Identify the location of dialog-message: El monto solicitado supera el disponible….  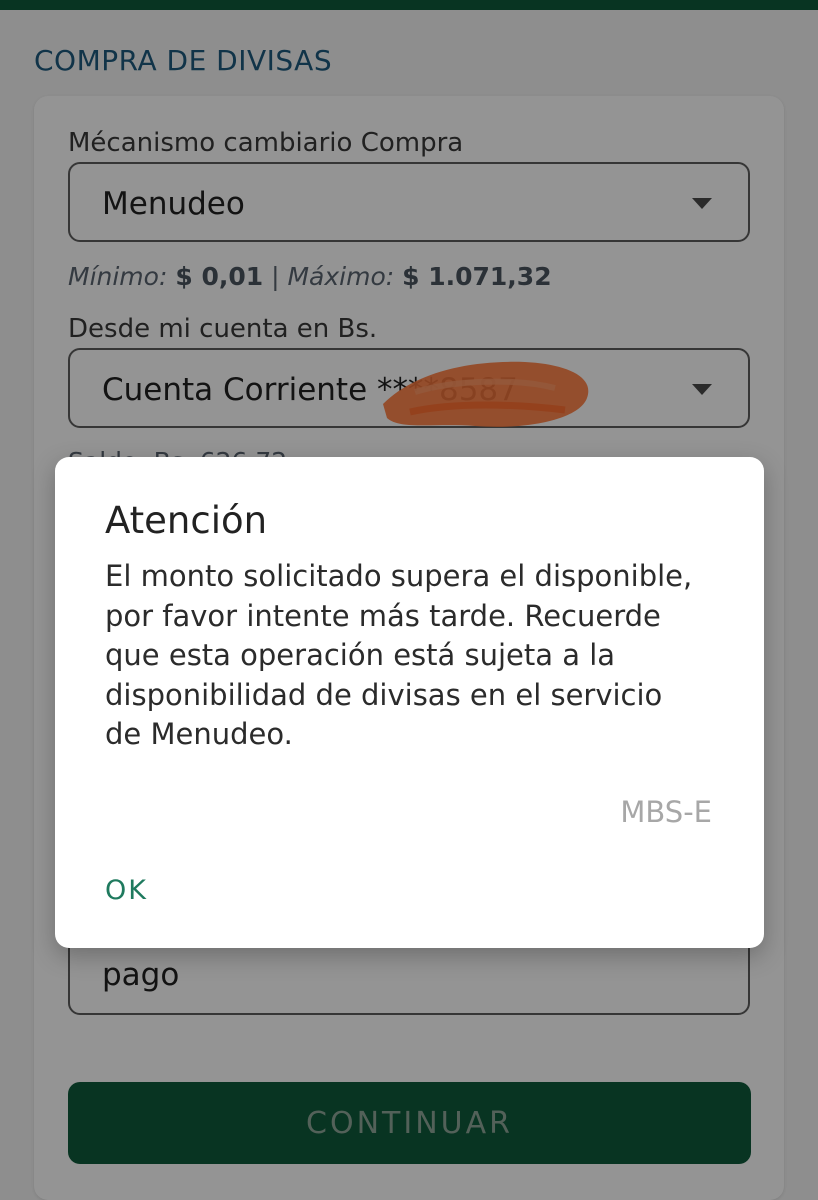
(399, 655).